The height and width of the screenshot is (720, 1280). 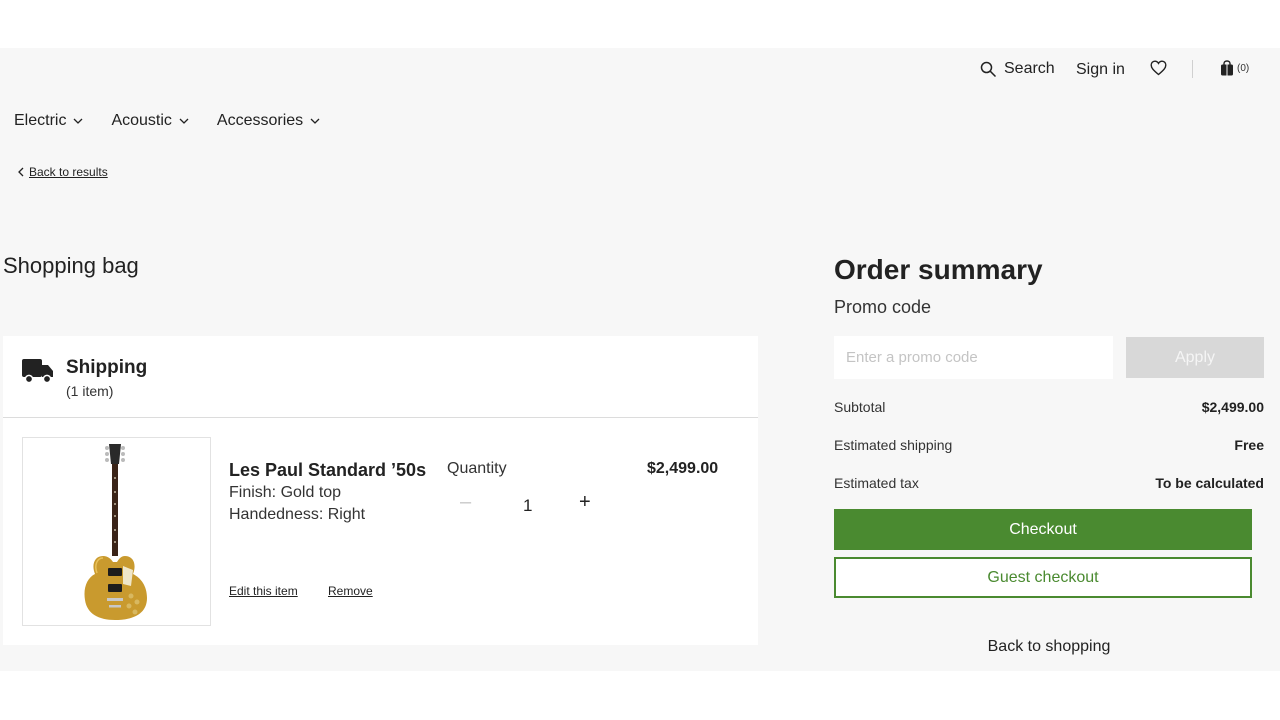 I want to click on shipping-title: Shipping, so click(x=107, y=367).